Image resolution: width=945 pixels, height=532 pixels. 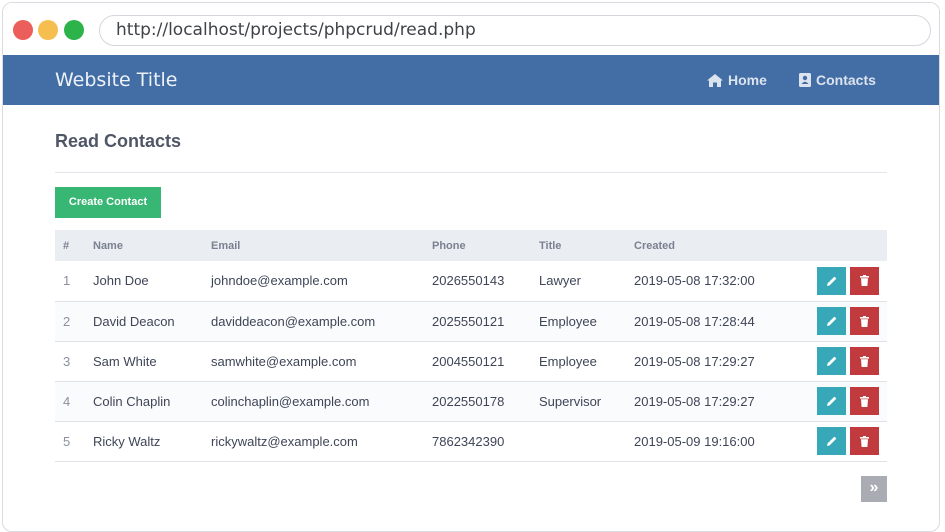 I want to click on cell-phone: 2026550143, so click(x=485, y=281).